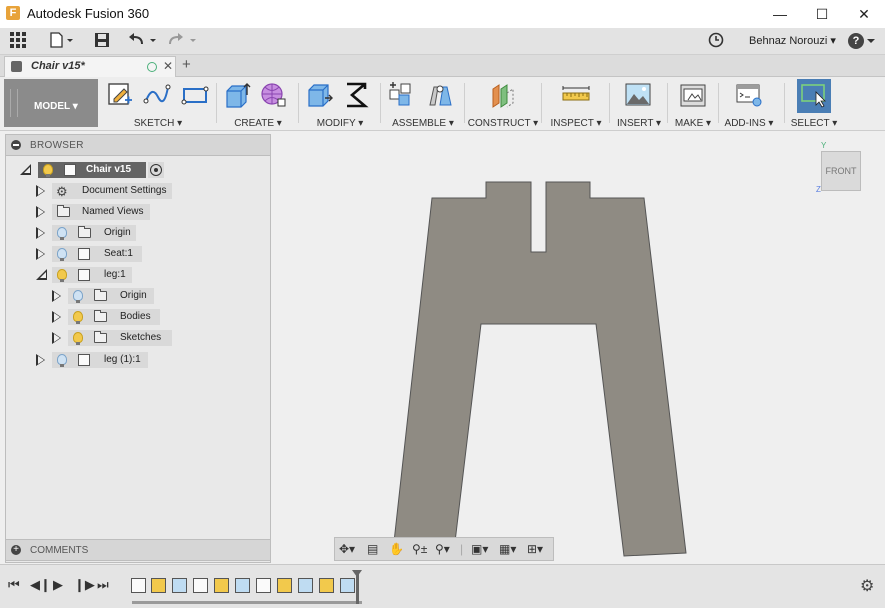 The width and height of the screenshot is (885, 608). Describe the element at coordinates (507, 549) in the screenshot. I see `grid-settings-icon: ▦▾` at that location.